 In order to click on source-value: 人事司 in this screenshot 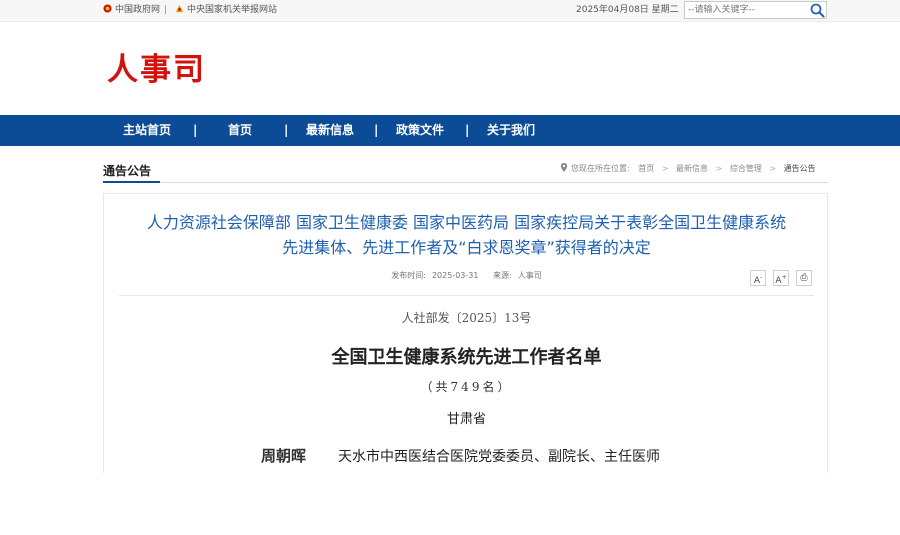, I will do `click(529, 275)`.